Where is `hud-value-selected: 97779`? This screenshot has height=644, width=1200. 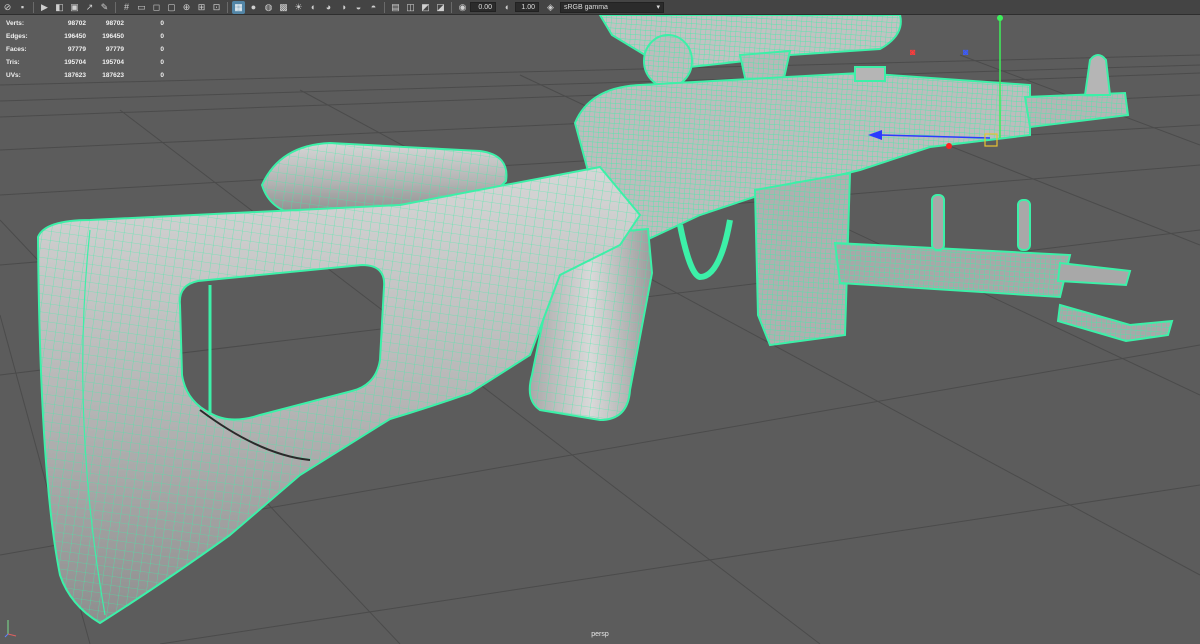
hud-value-selected: 97779 is located at coordinates (114, 49).